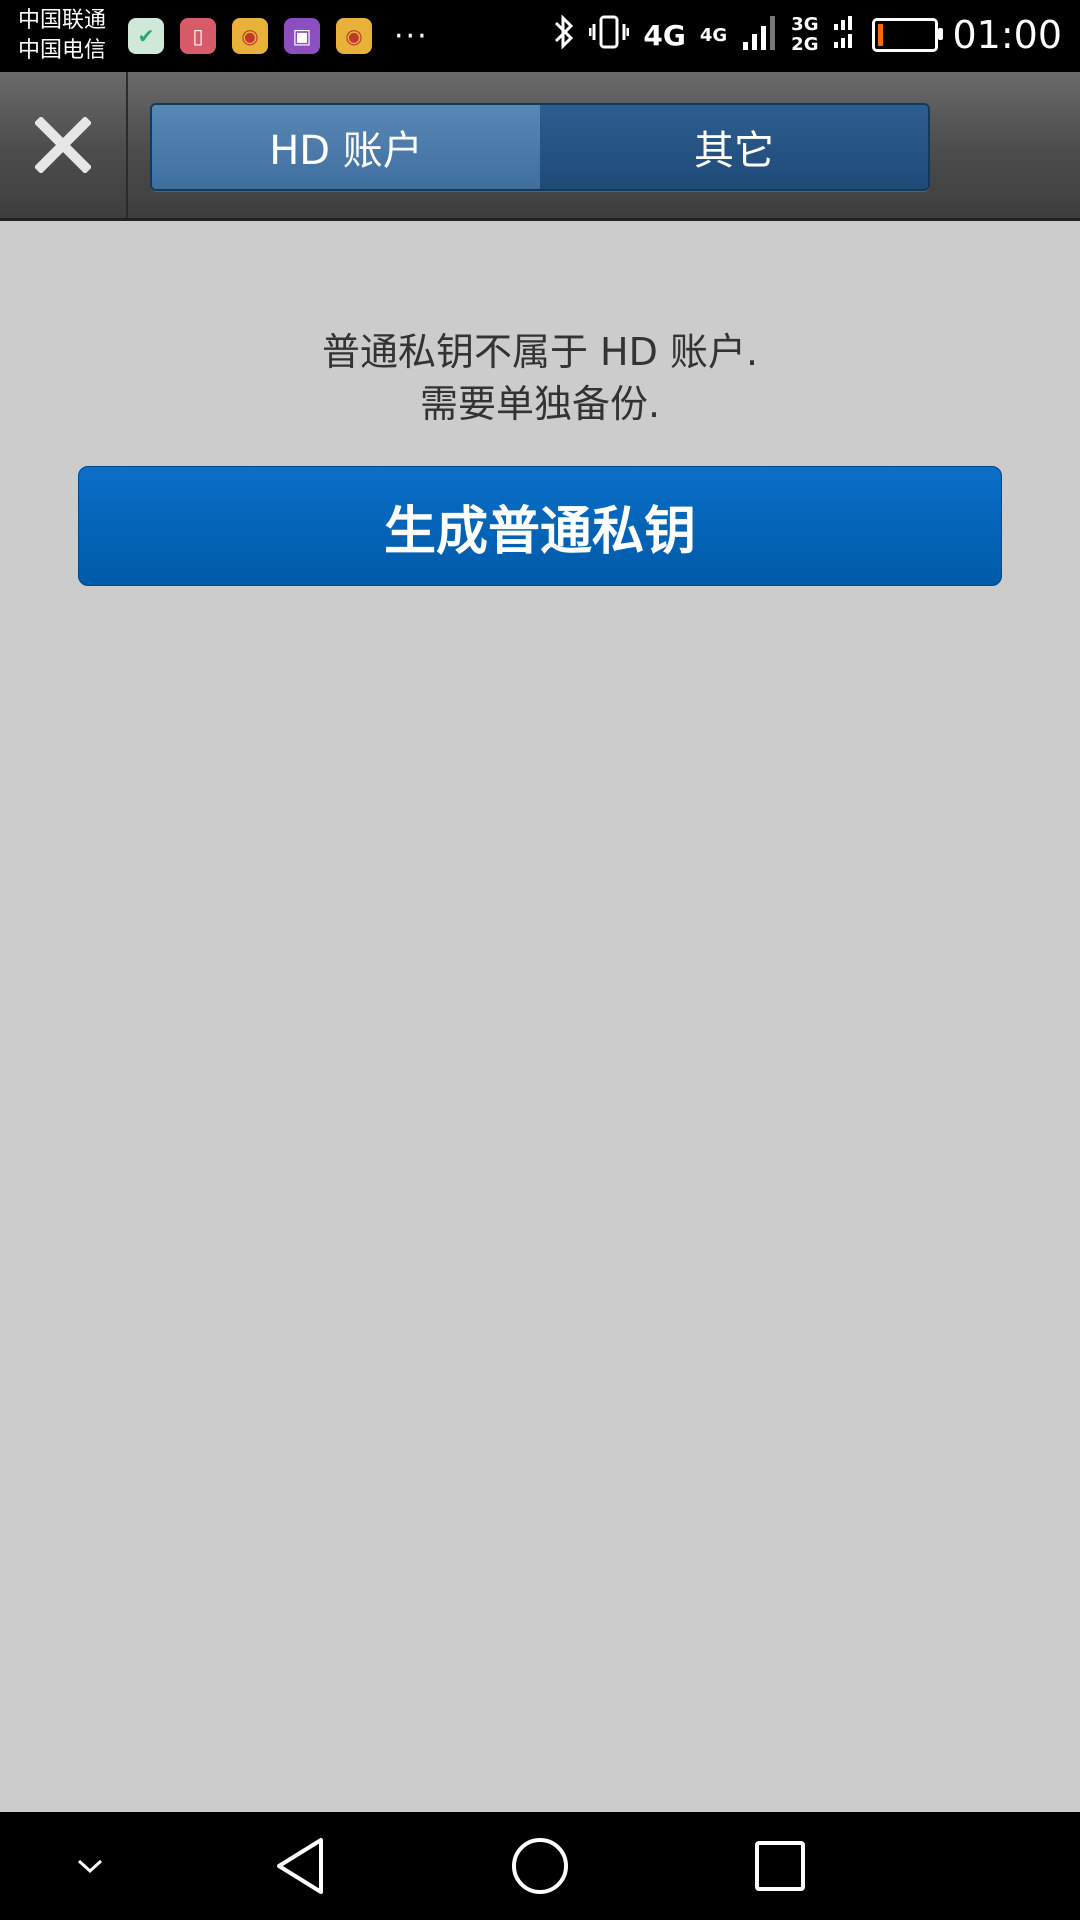 This screenshot has width=1080, height=1920. I want to click on hide-keyboard-button, so click(90, 1866).